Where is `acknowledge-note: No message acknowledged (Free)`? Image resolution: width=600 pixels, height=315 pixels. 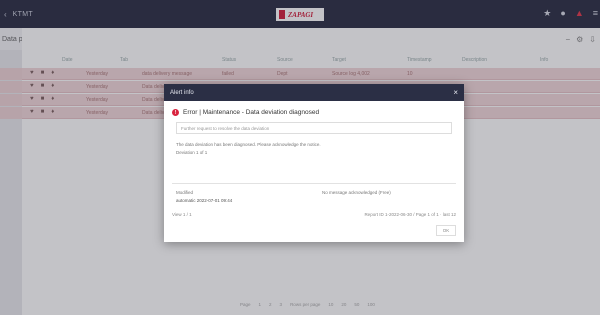 acknowledge-note: No message acknowledged (Free) is located at coordinates (356, 192).